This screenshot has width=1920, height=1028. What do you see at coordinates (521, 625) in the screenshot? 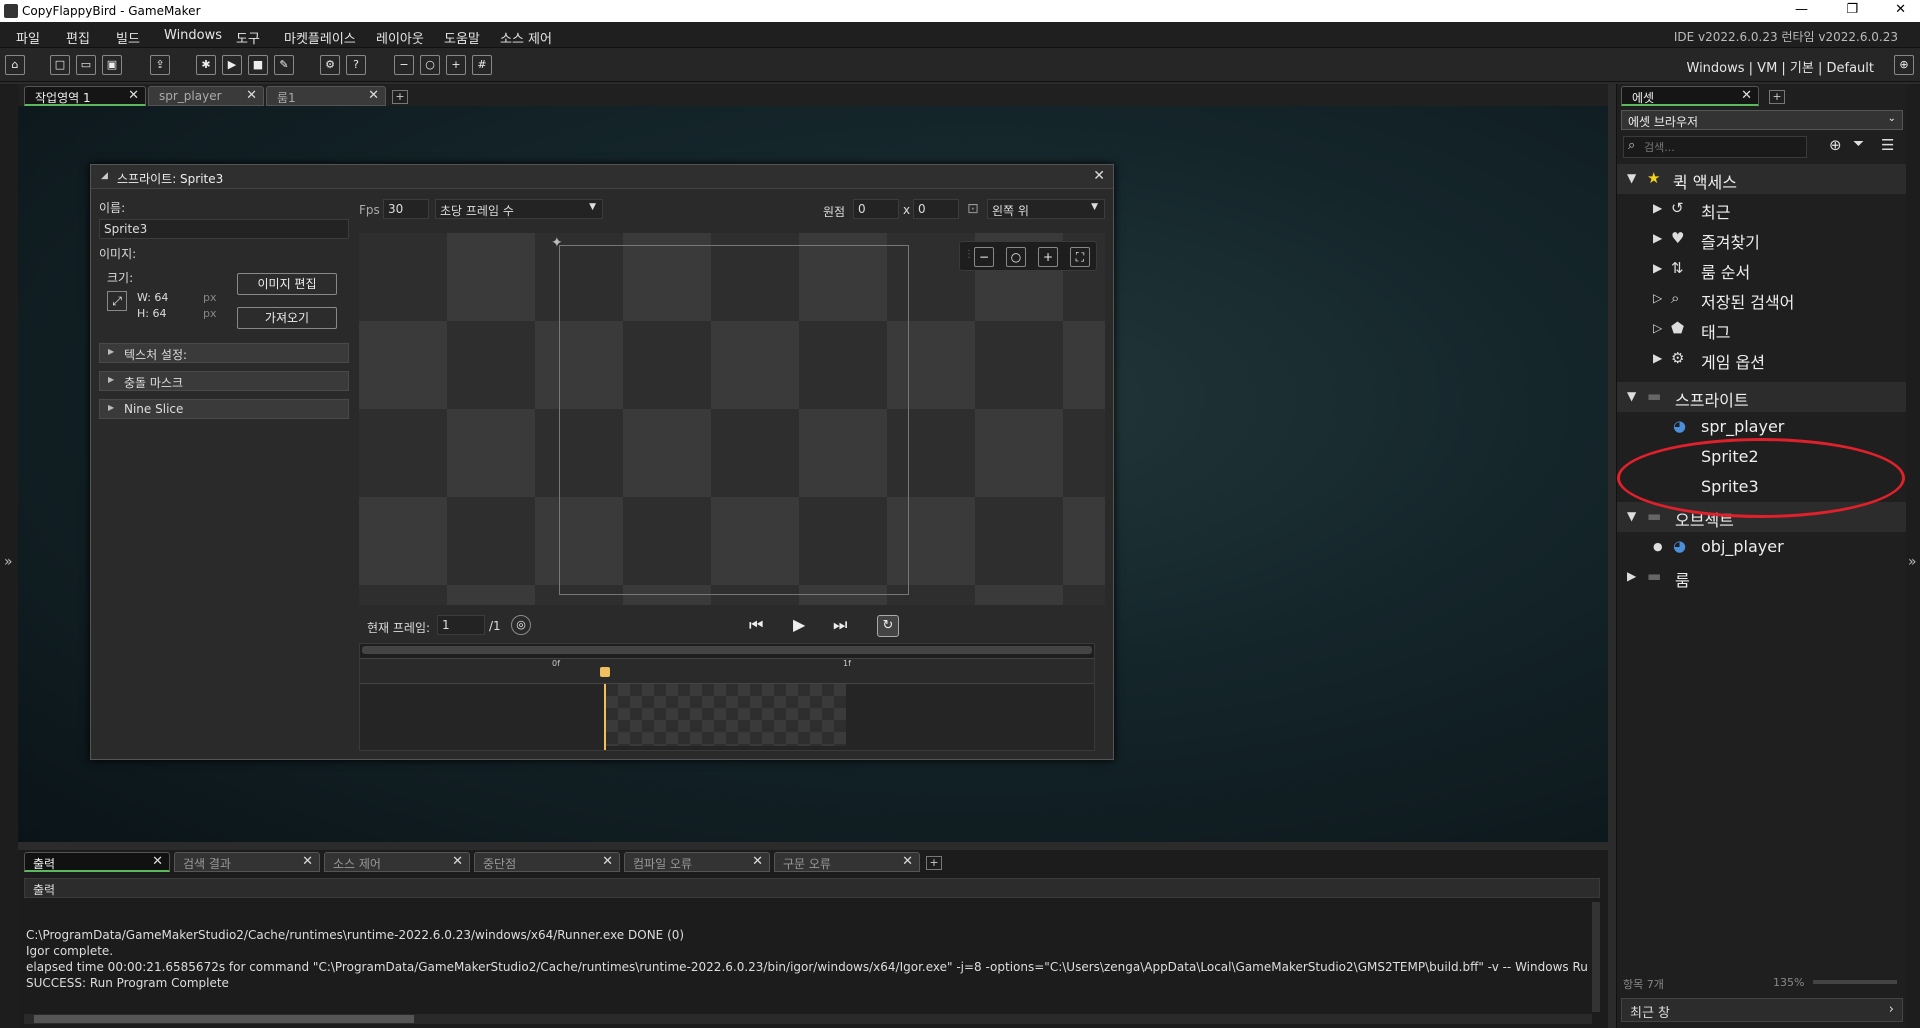
I see `onion-skin-icon: ◎` at bounding box center [521, 625].